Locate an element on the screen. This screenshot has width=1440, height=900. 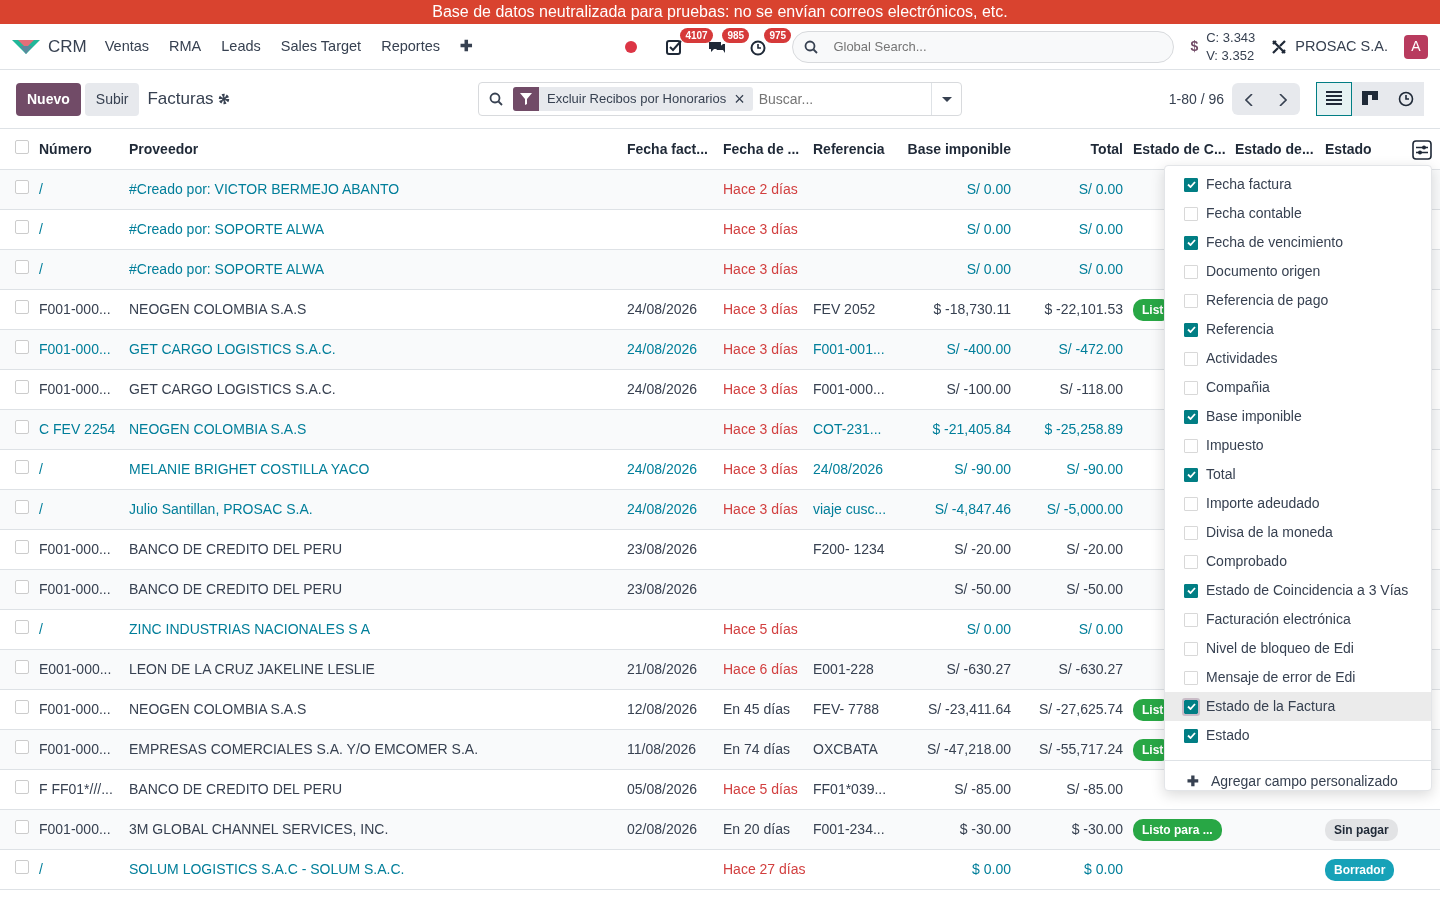
menu-option: Documento origen is located at coordinates (1298, 271).